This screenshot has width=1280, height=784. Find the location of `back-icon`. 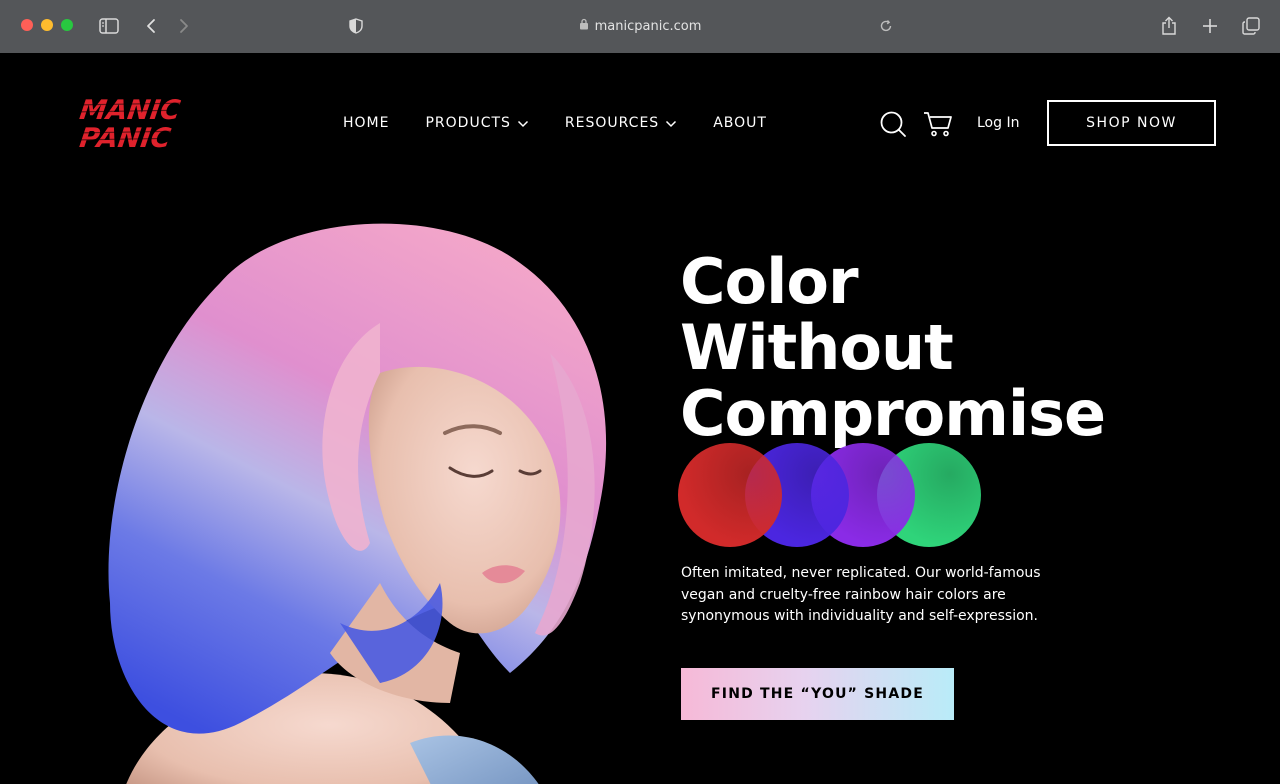

back-icon is located at coordinates (151, 26).